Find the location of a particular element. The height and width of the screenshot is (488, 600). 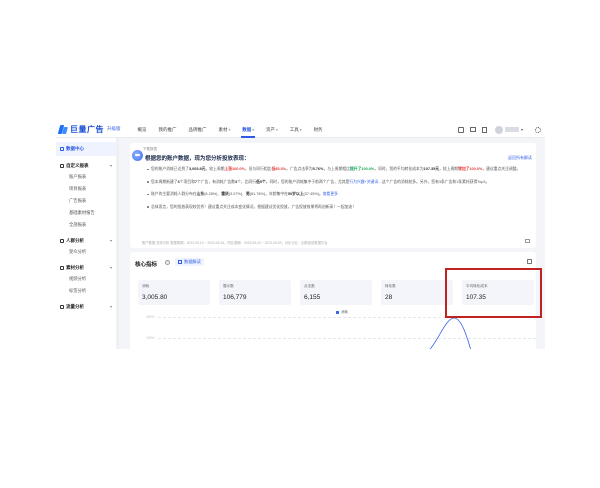

sidebar-item: 全部报表 is located at coordinates (87, 225).